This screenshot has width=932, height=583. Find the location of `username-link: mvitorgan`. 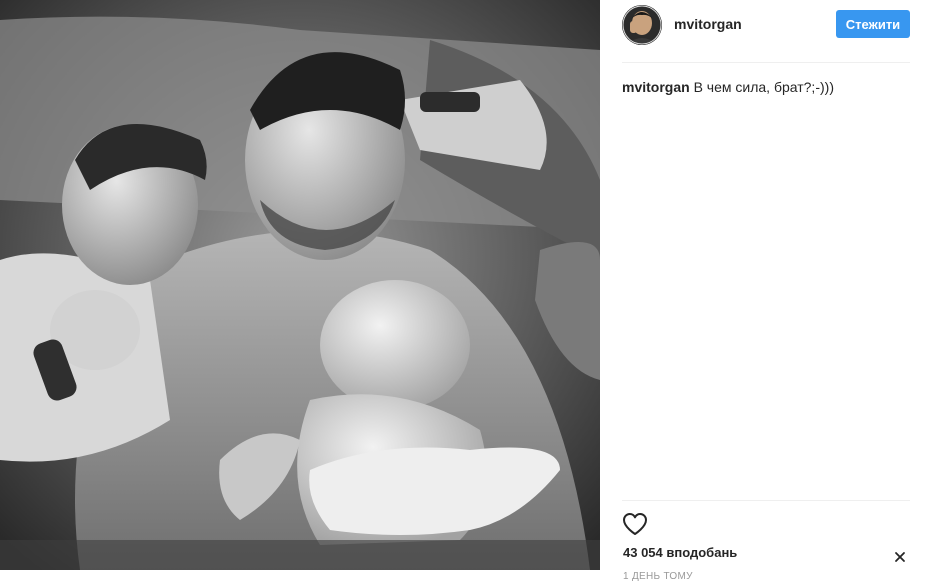

username-link: mvitorgan is located at coordinates (708, 24).